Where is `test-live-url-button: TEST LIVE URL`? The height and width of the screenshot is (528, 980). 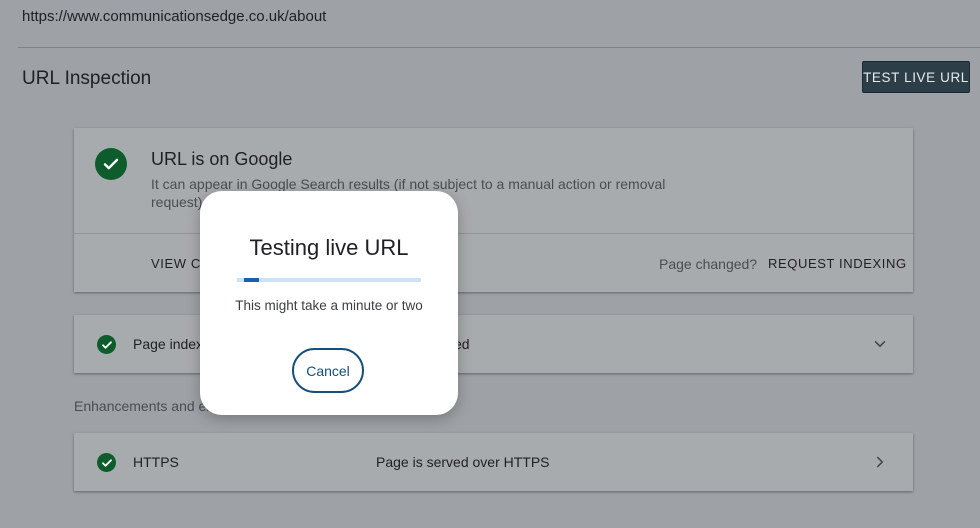 test-live-url-button: TEST LIVE URL is located at coordinates (916, 77).